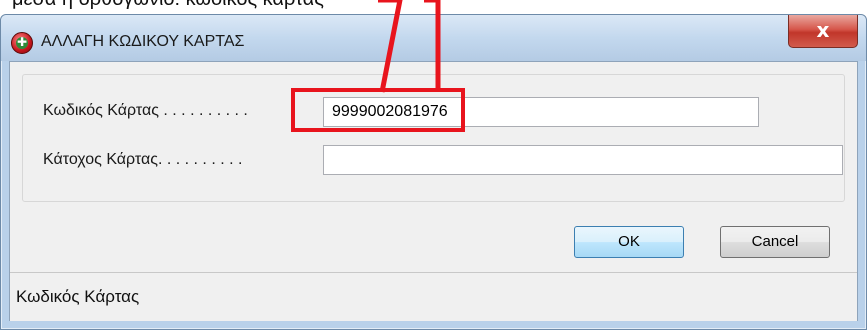 The height and width of the screenshot is (330, 867). I want to click on callout-connector-lines, so click(409, 46).